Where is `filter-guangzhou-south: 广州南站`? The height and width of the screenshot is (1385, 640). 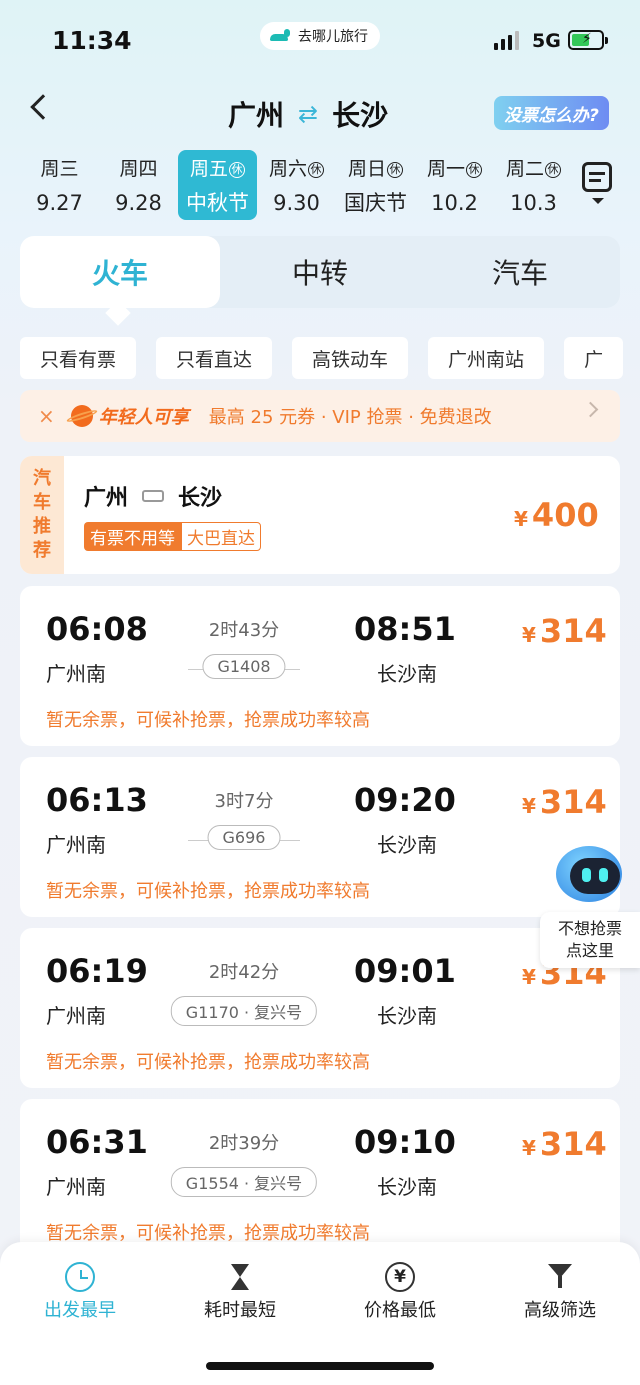 filter-guangzhou-south: 广州南站 is located at coordinates (486, 358).